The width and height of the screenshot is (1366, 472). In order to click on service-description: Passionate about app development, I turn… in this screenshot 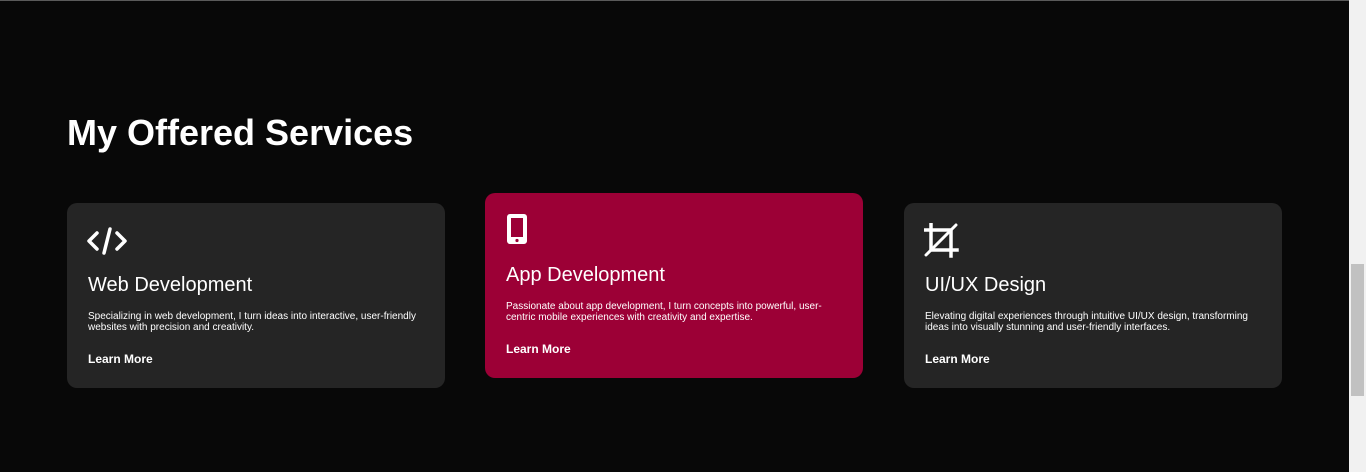, I will do `click(664, 312)`.